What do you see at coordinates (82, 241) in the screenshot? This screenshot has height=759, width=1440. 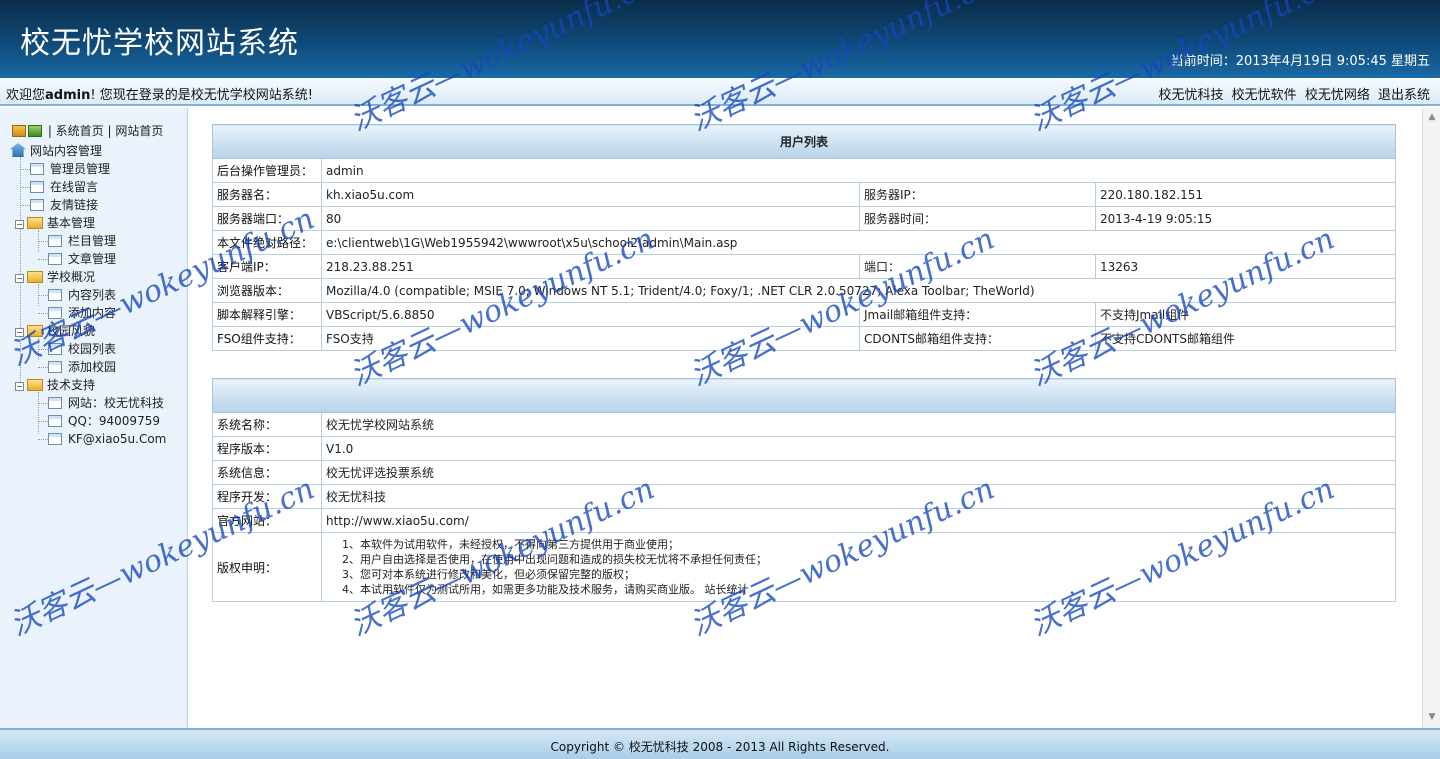 I see `nav-column-manage: 栏目管理` at bounding box center [82, 241].